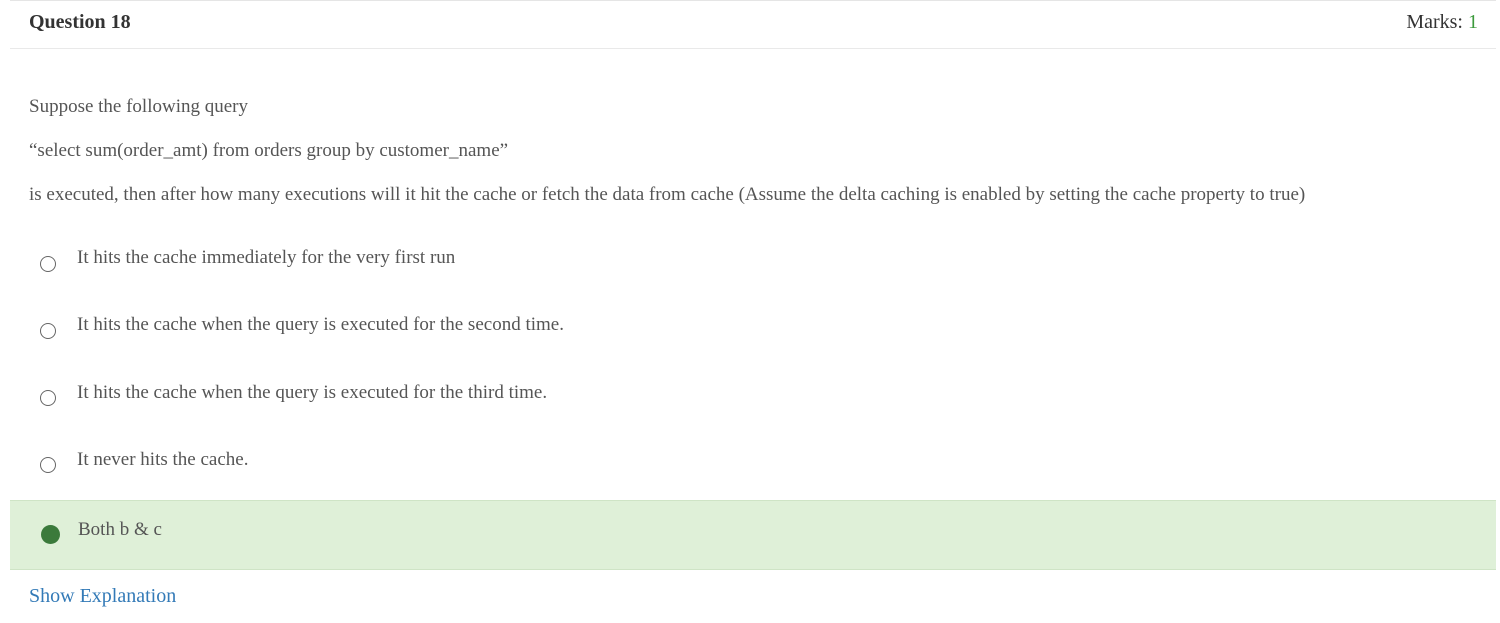 Image resolution: width=1500 pixels, height=623 pixels. What do you see at coordinates (50, 534) in the screenshot?
I see `radio-checked-icon` at bounding box center [50, 534].